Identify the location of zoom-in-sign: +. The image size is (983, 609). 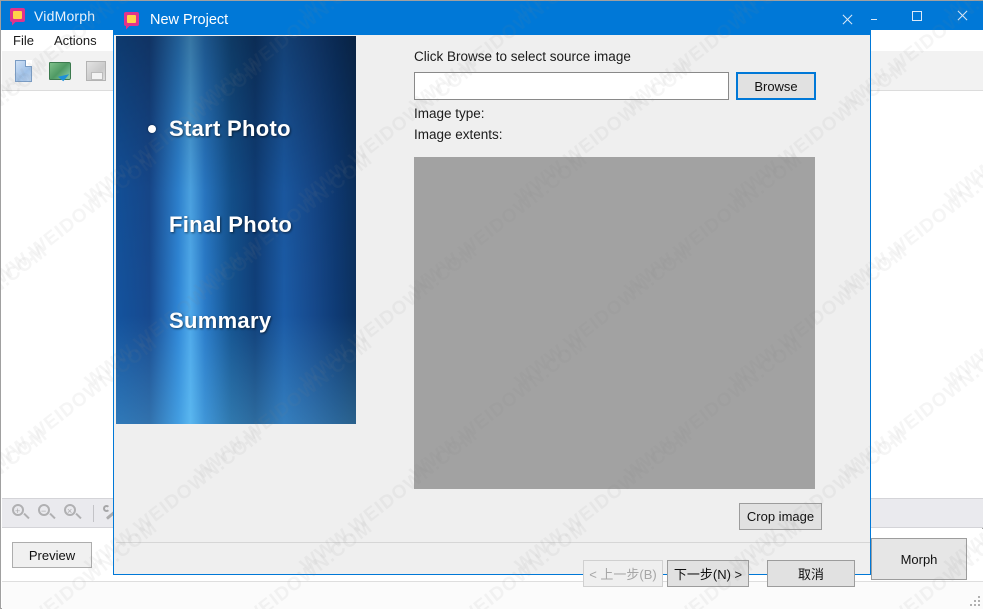
(18, 511).